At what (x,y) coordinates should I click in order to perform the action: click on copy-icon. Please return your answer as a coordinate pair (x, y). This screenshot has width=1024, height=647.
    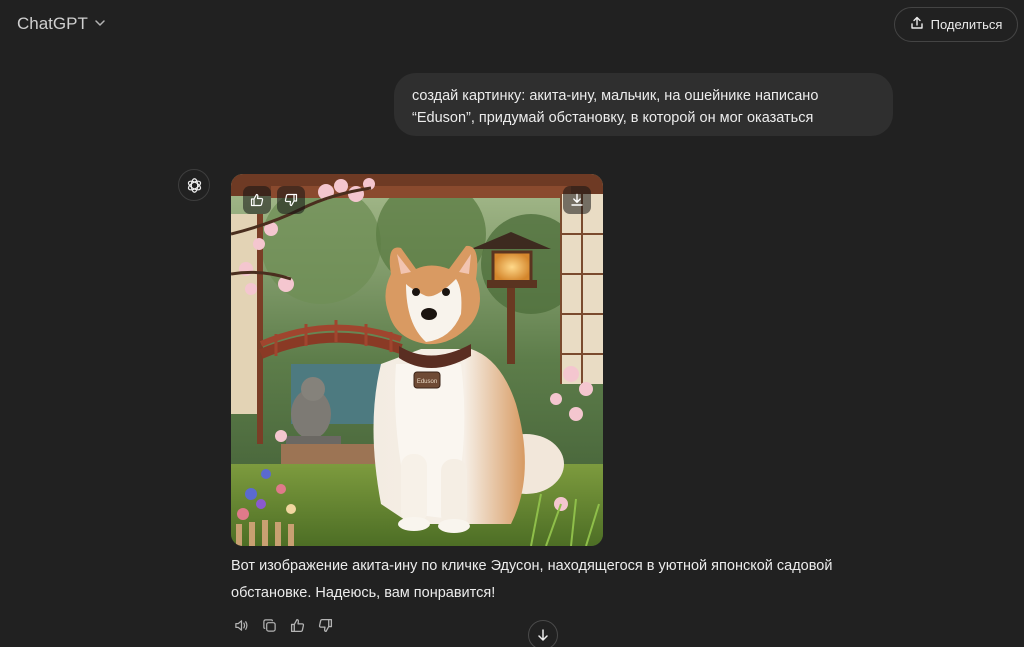
    Looking at the image, I should click on (269, 625).